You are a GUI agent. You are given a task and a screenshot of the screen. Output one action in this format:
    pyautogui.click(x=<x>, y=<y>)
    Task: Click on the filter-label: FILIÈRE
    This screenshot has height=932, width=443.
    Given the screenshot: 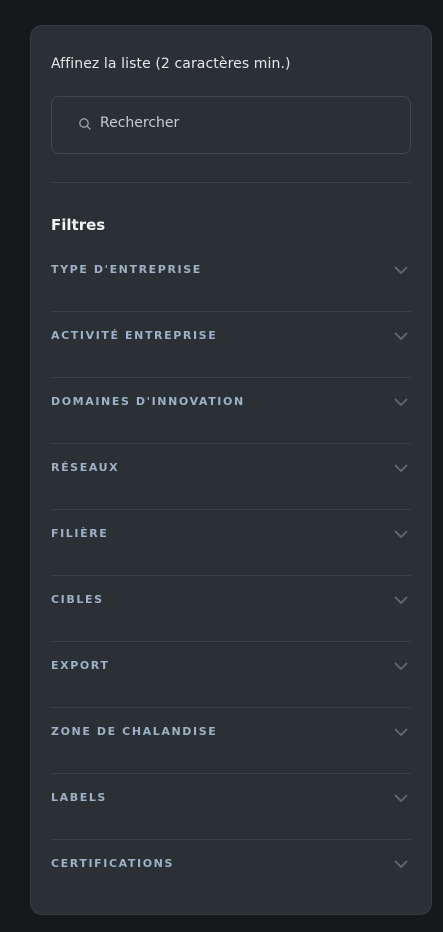 What is the action you would take?
    pyautogui.click(x=80, y=533)
    